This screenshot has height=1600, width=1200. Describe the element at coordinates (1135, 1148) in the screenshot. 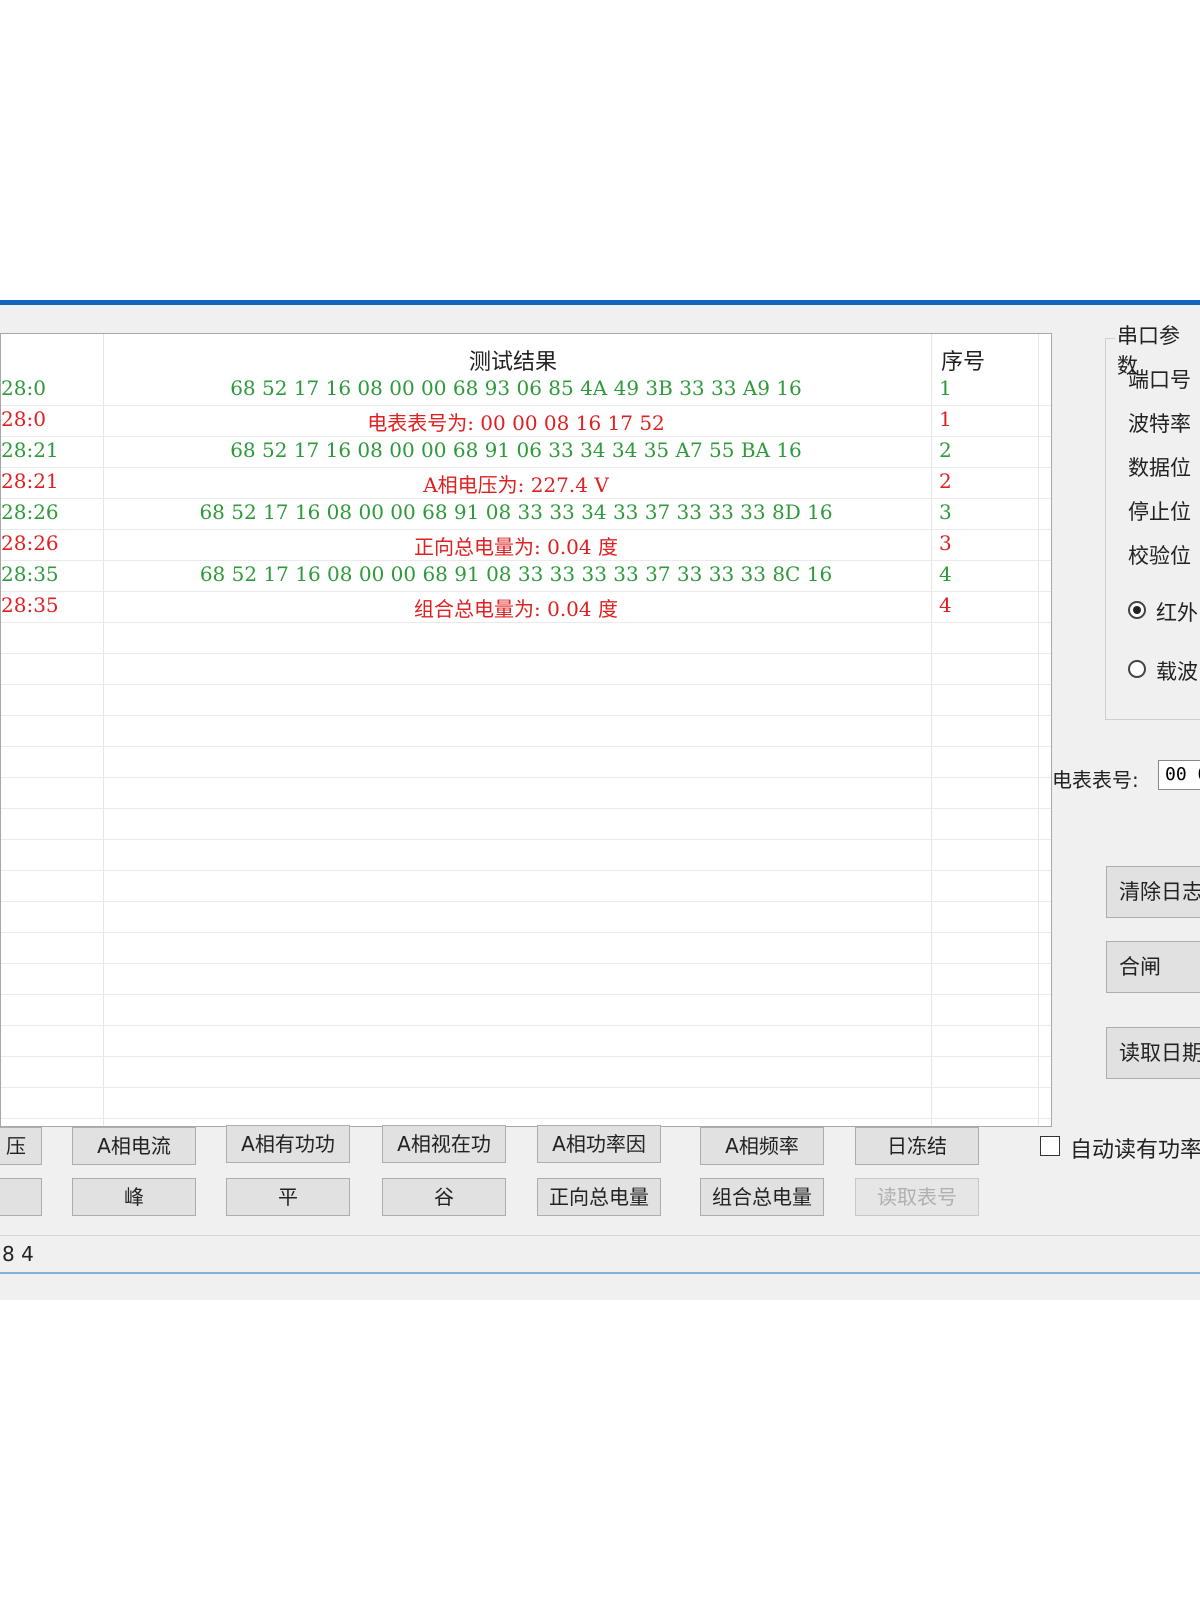

I see `auto-read-label: 自动读有功率` at that location.